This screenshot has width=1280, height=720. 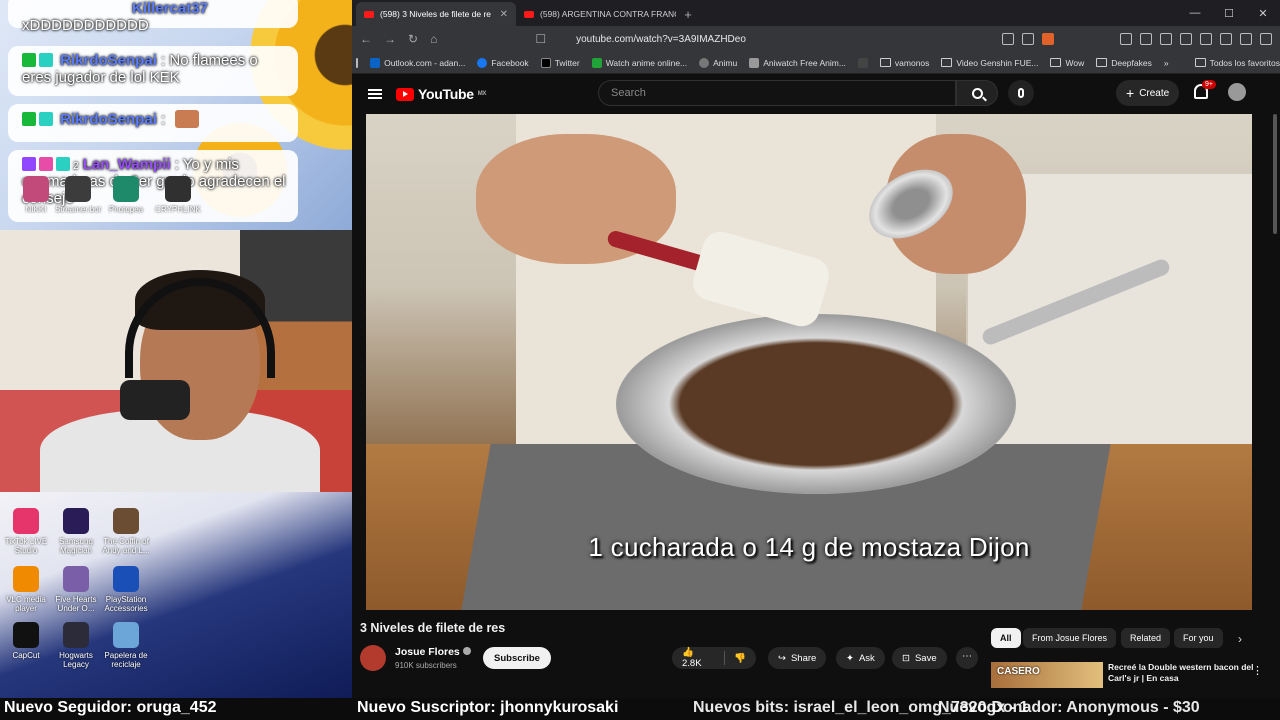 I want to click on like-button: 👍 2.8K, so click(x=698, y=658).